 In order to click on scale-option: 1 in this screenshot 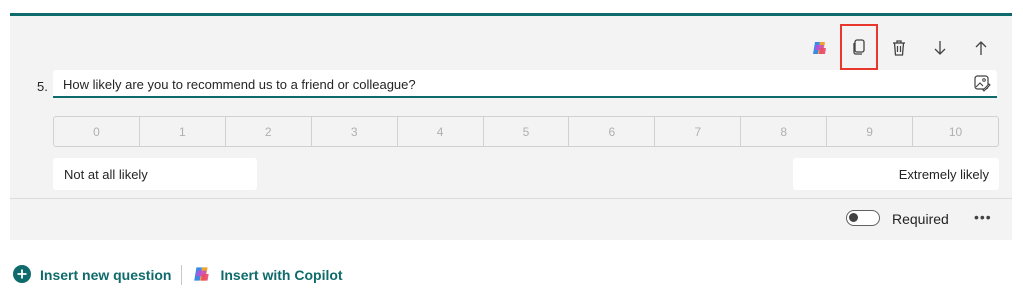, I will do `click(183, 131)`.